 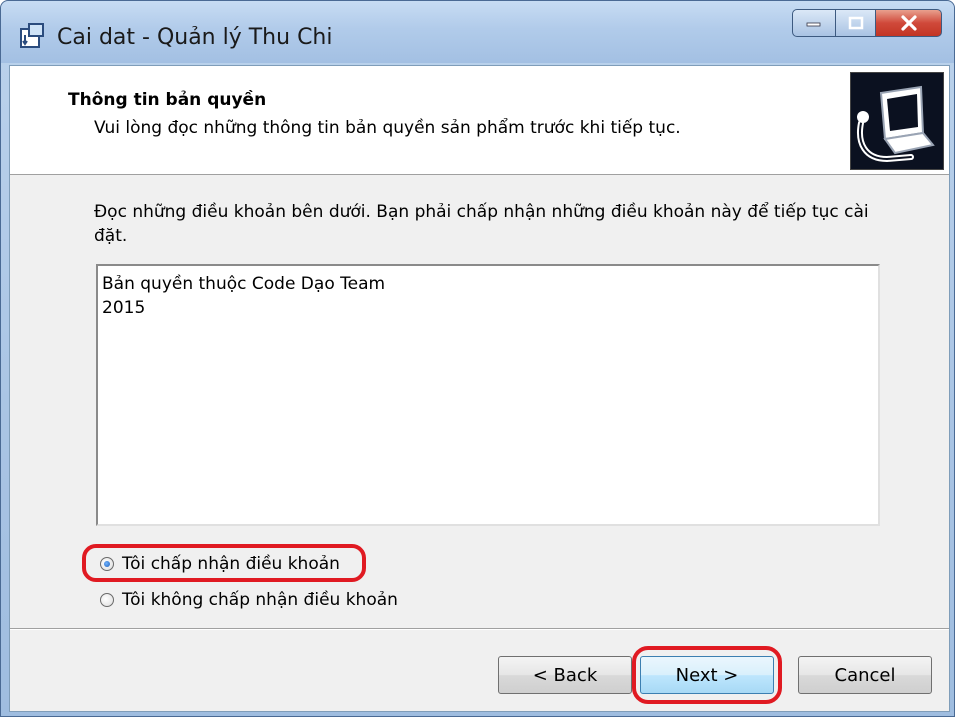 I want to click on maximize-icon, so click(x=855, y=23).